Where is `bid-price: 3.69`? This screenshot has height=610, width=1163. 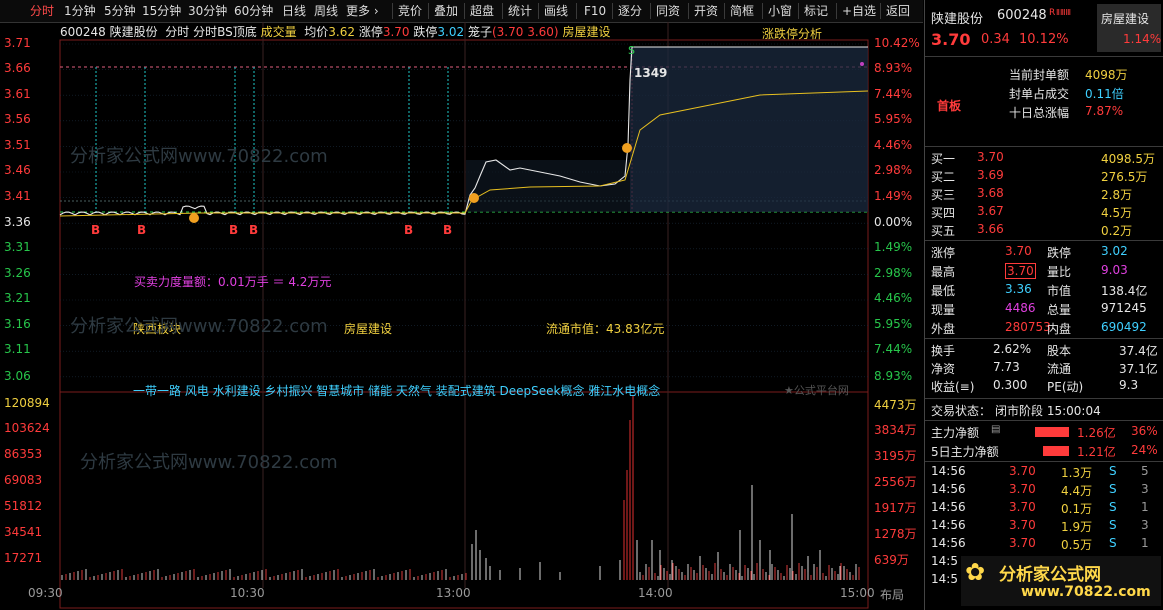
bid-price: 3.69 is located at coordinates (990, 175).